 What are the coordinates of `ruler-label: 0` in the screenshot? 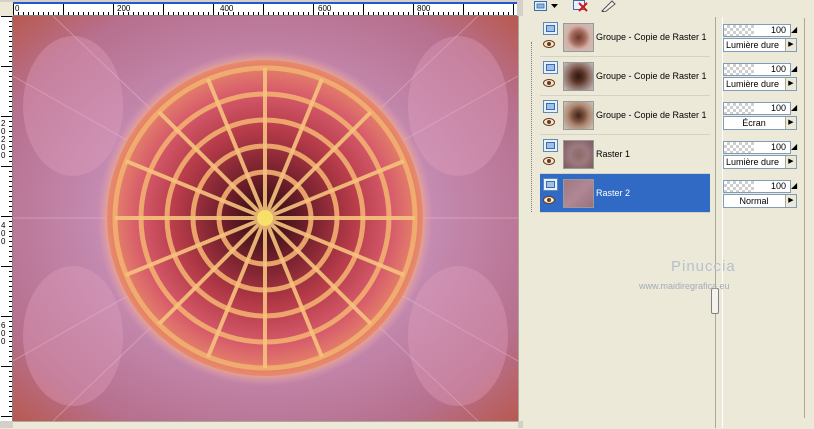 It's located at (3, 131).